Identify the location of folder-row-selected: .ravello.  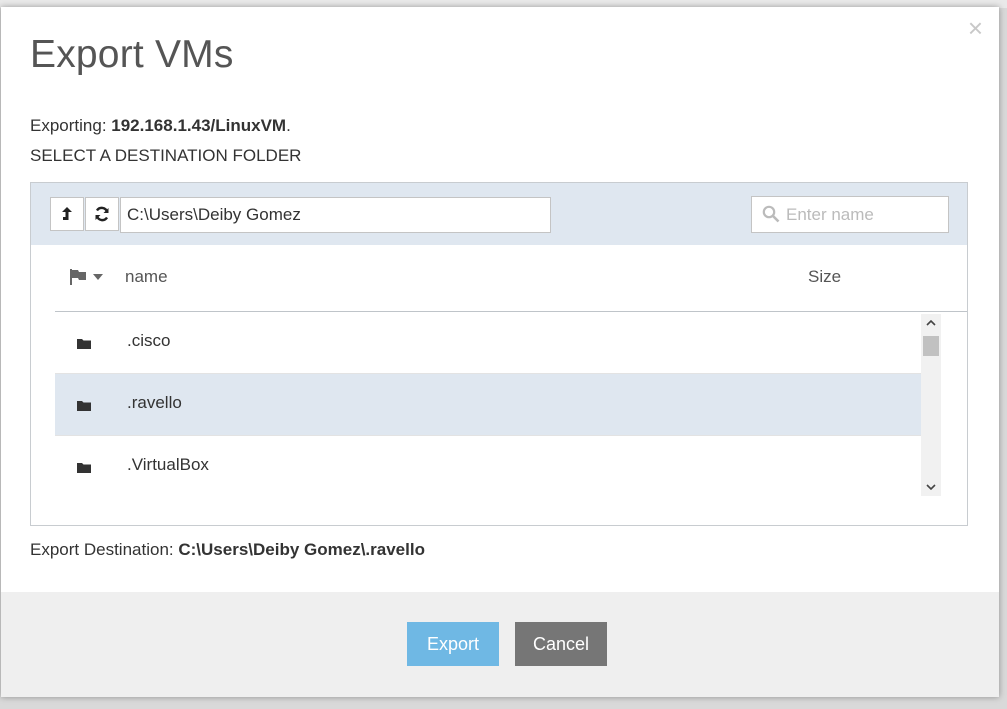
(488, 405).